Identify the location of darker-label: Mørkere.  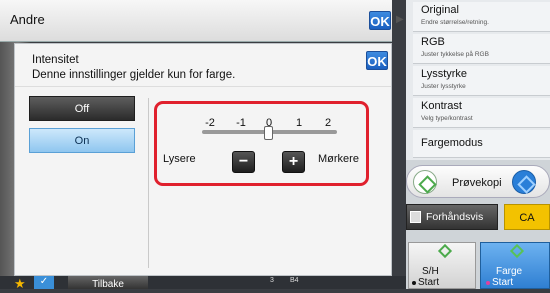
(338, 159).